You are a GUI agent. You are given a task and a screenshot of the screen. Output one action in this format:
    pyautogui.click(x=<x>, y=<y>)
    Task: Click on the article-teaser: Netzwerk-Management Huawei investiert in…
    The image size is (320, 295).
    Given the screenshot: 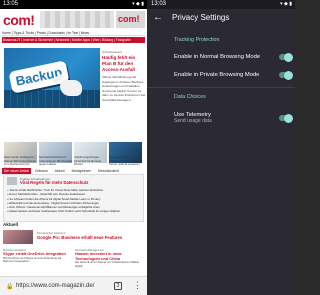 What is the action you would take?
    pyautogui.click(x=109, y=258)
    